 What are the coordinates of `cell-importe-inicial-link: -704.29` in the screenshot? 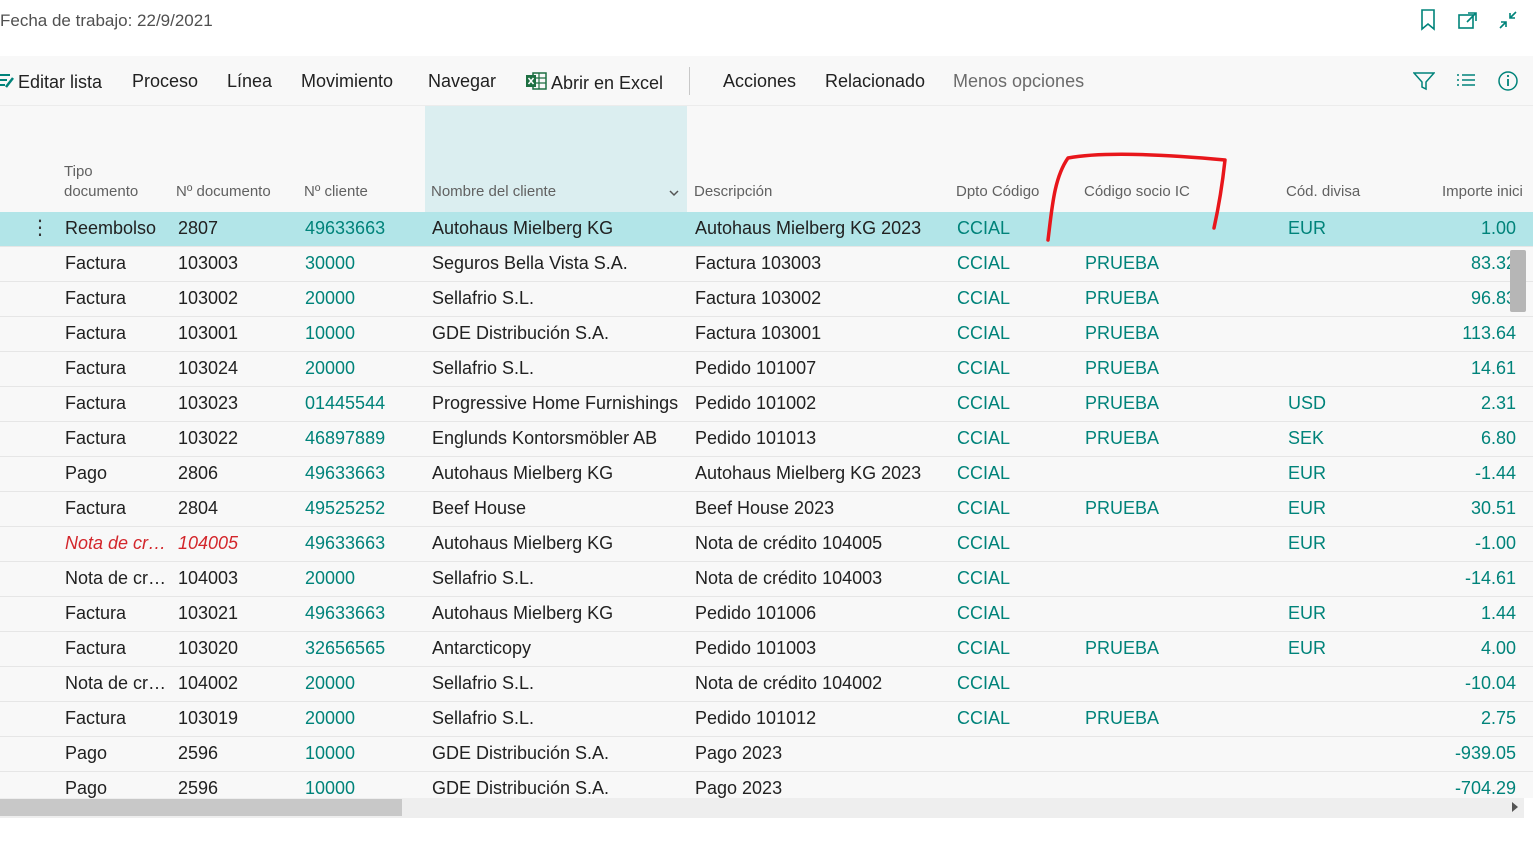 It's located at (1458, 788).